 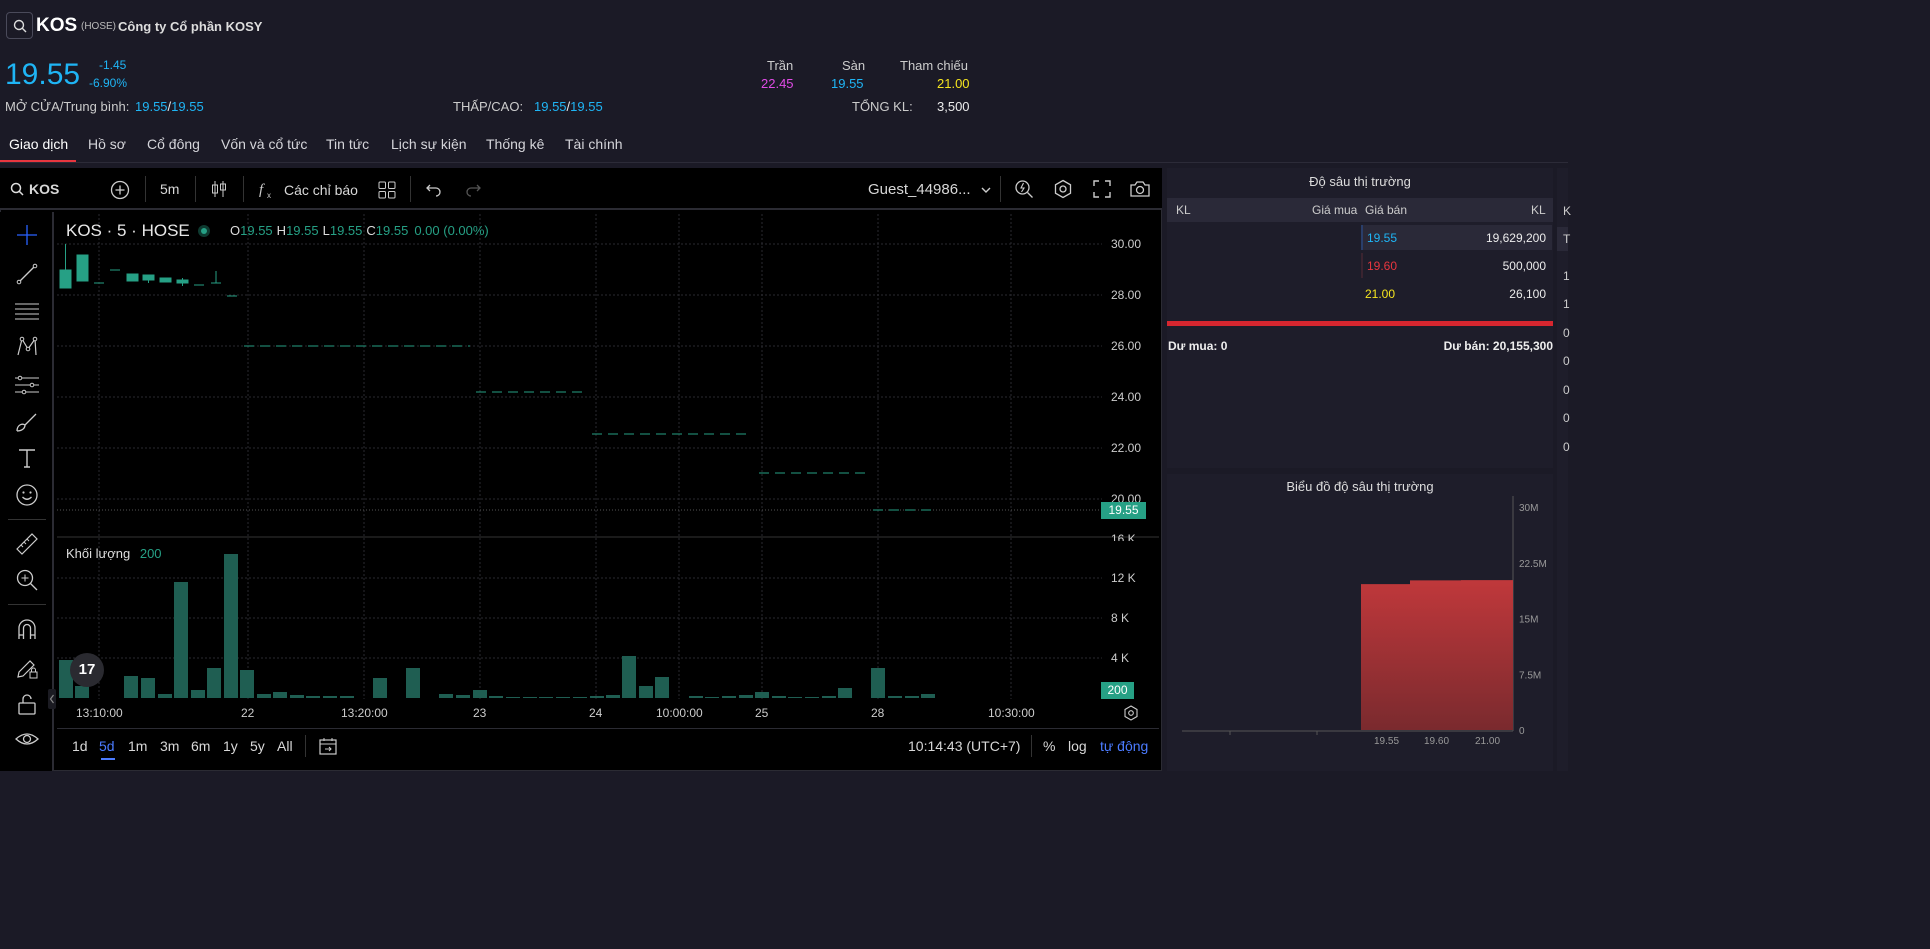 What do you see at coordinates (27, 458) in the screenshot?
I see `text-tool` at bounding box center [27, 458].